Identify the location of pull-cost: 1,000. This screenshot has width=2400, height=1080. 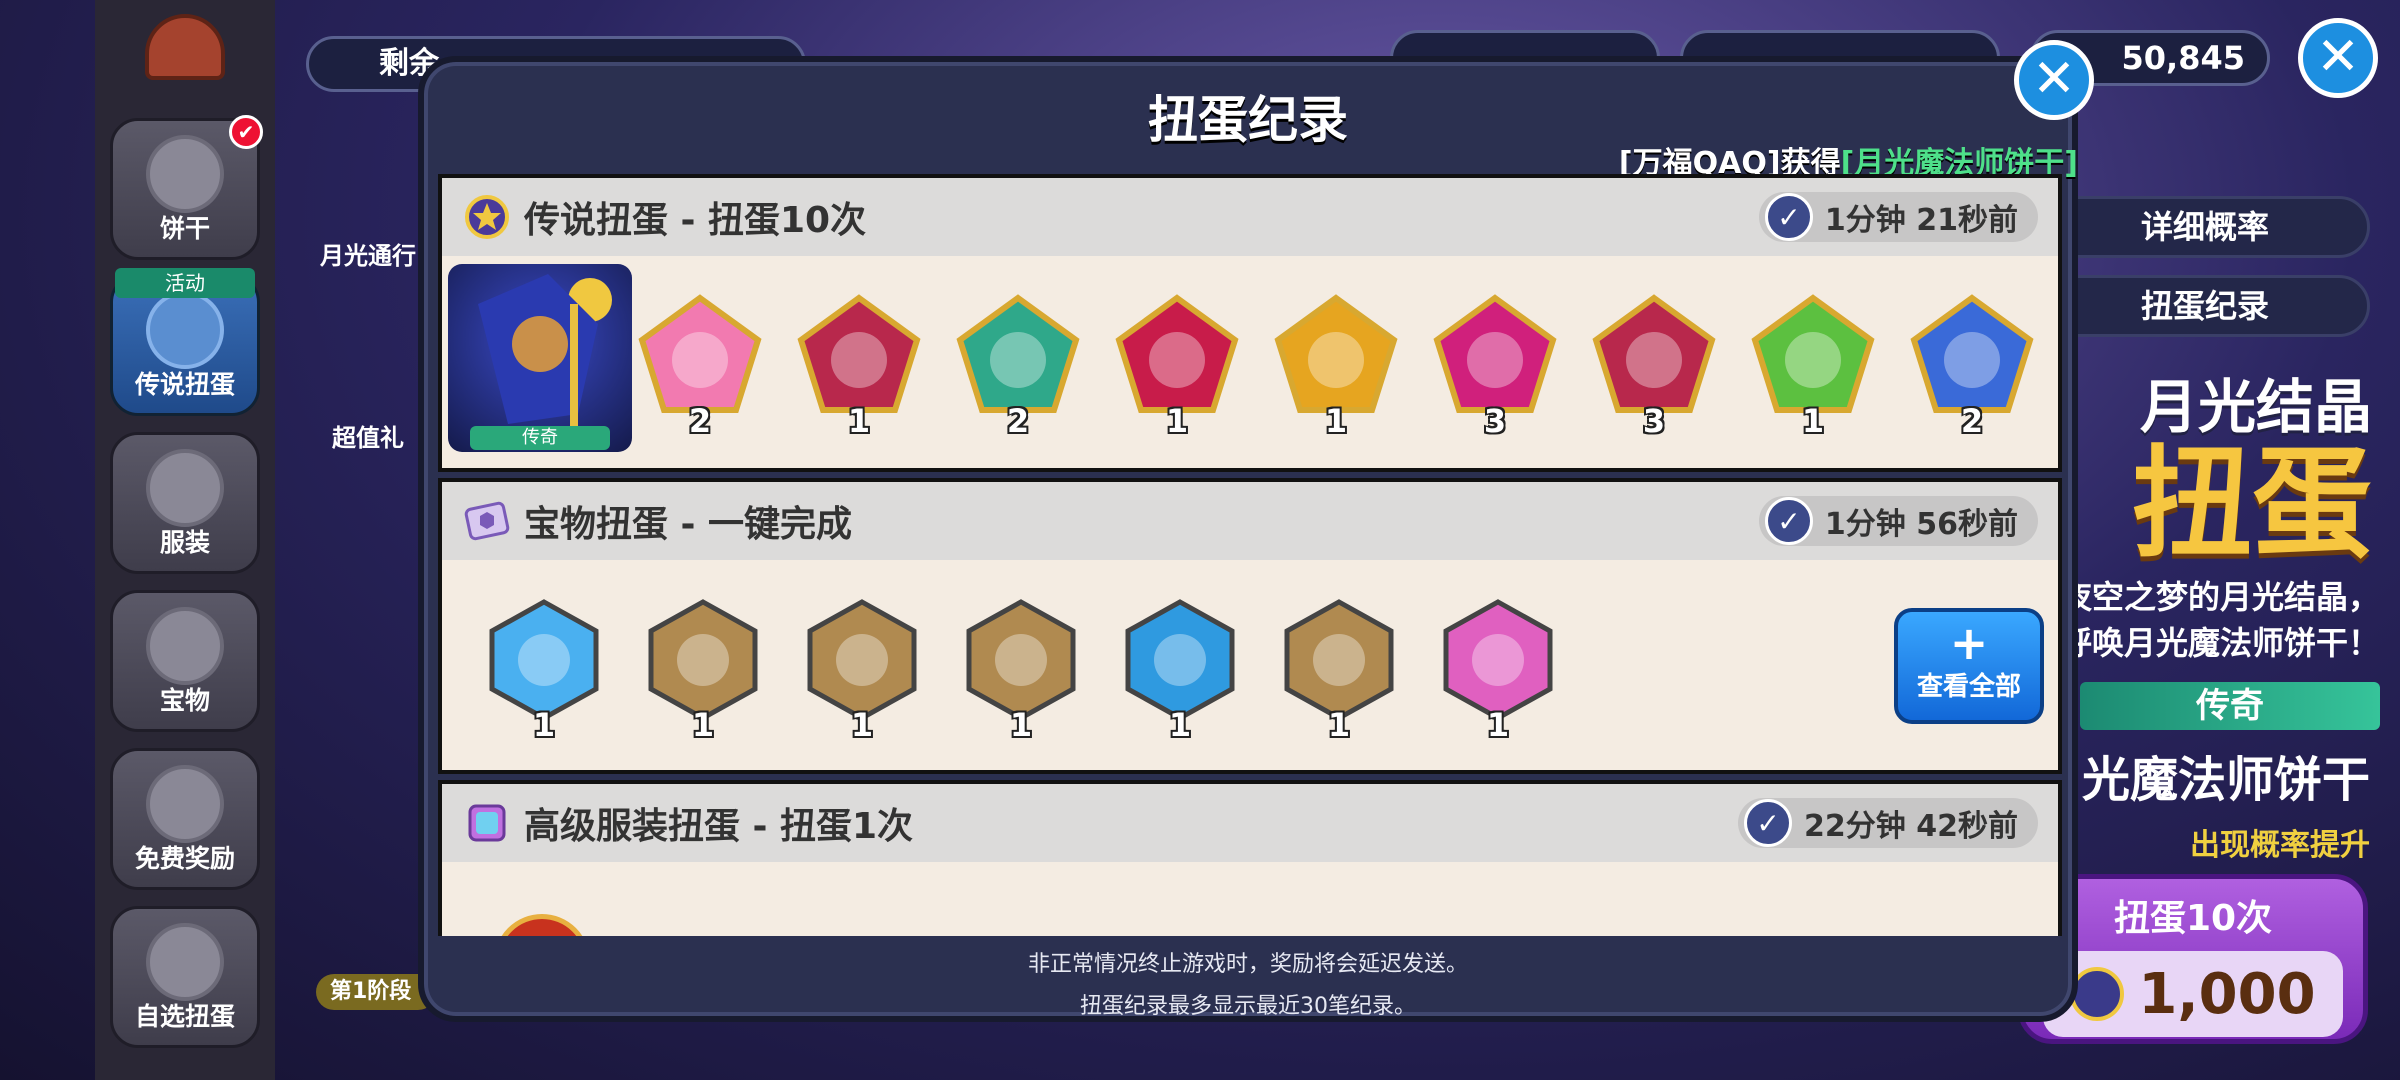
(2227, 994).